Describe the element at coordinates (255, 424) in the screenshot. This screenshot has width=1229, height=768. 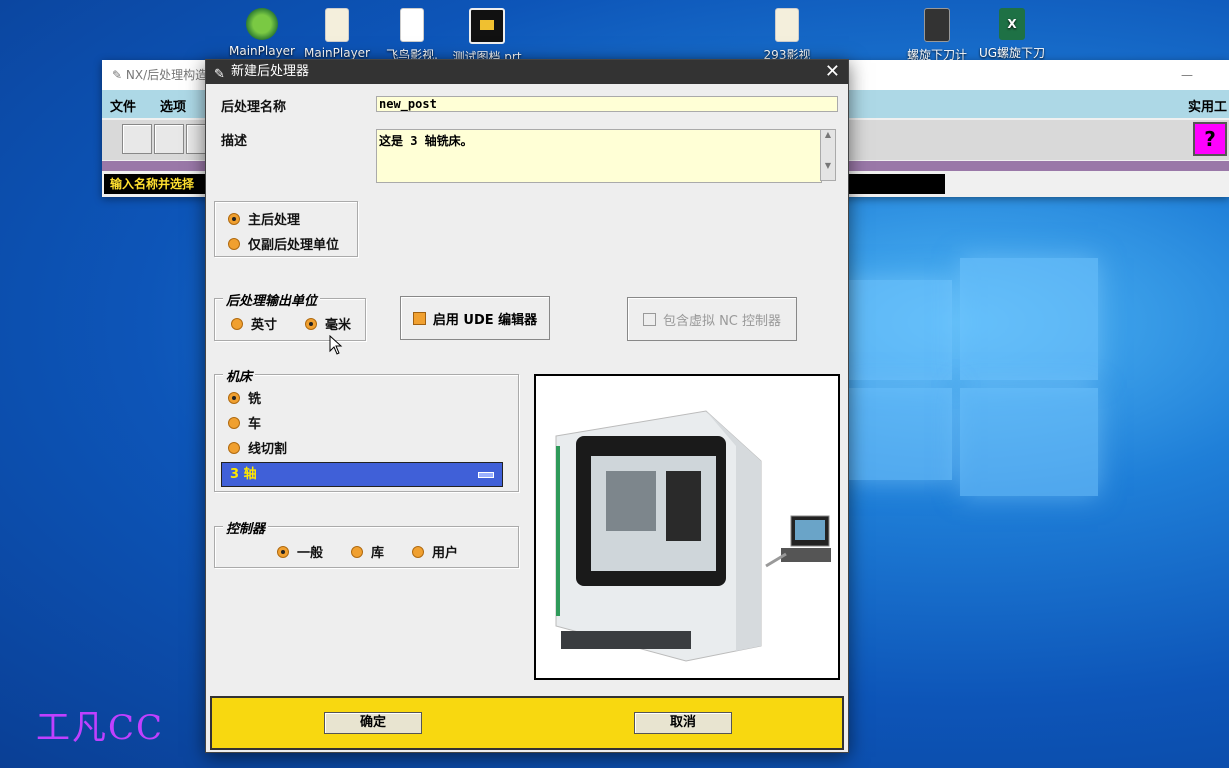
I see `radio-label: 车` at that location.